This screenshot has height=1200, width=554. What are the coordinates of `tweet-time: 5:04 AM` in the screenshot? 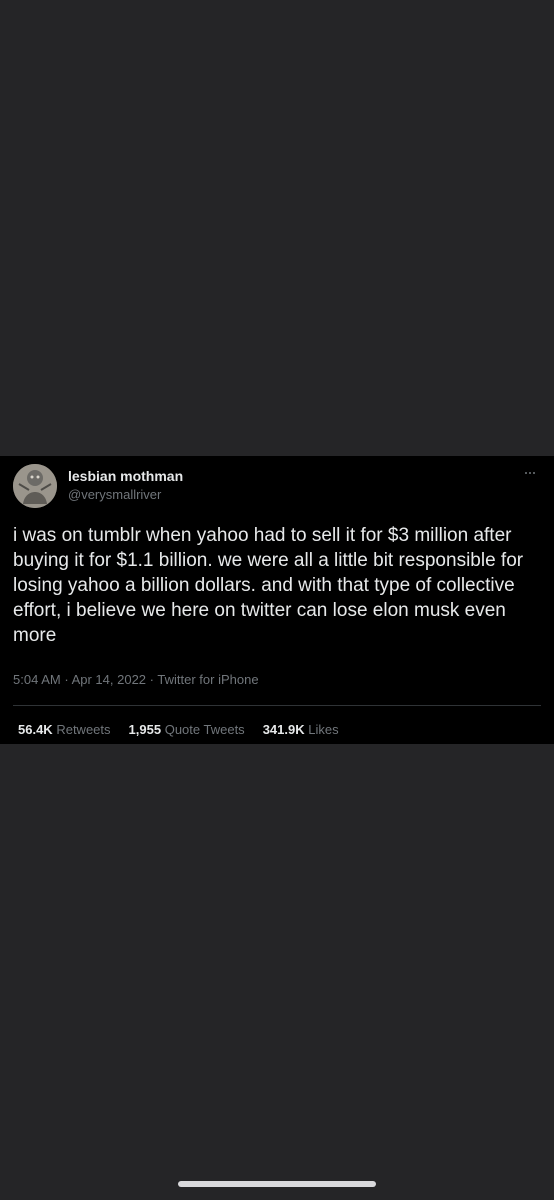 It's located at (37, 679).